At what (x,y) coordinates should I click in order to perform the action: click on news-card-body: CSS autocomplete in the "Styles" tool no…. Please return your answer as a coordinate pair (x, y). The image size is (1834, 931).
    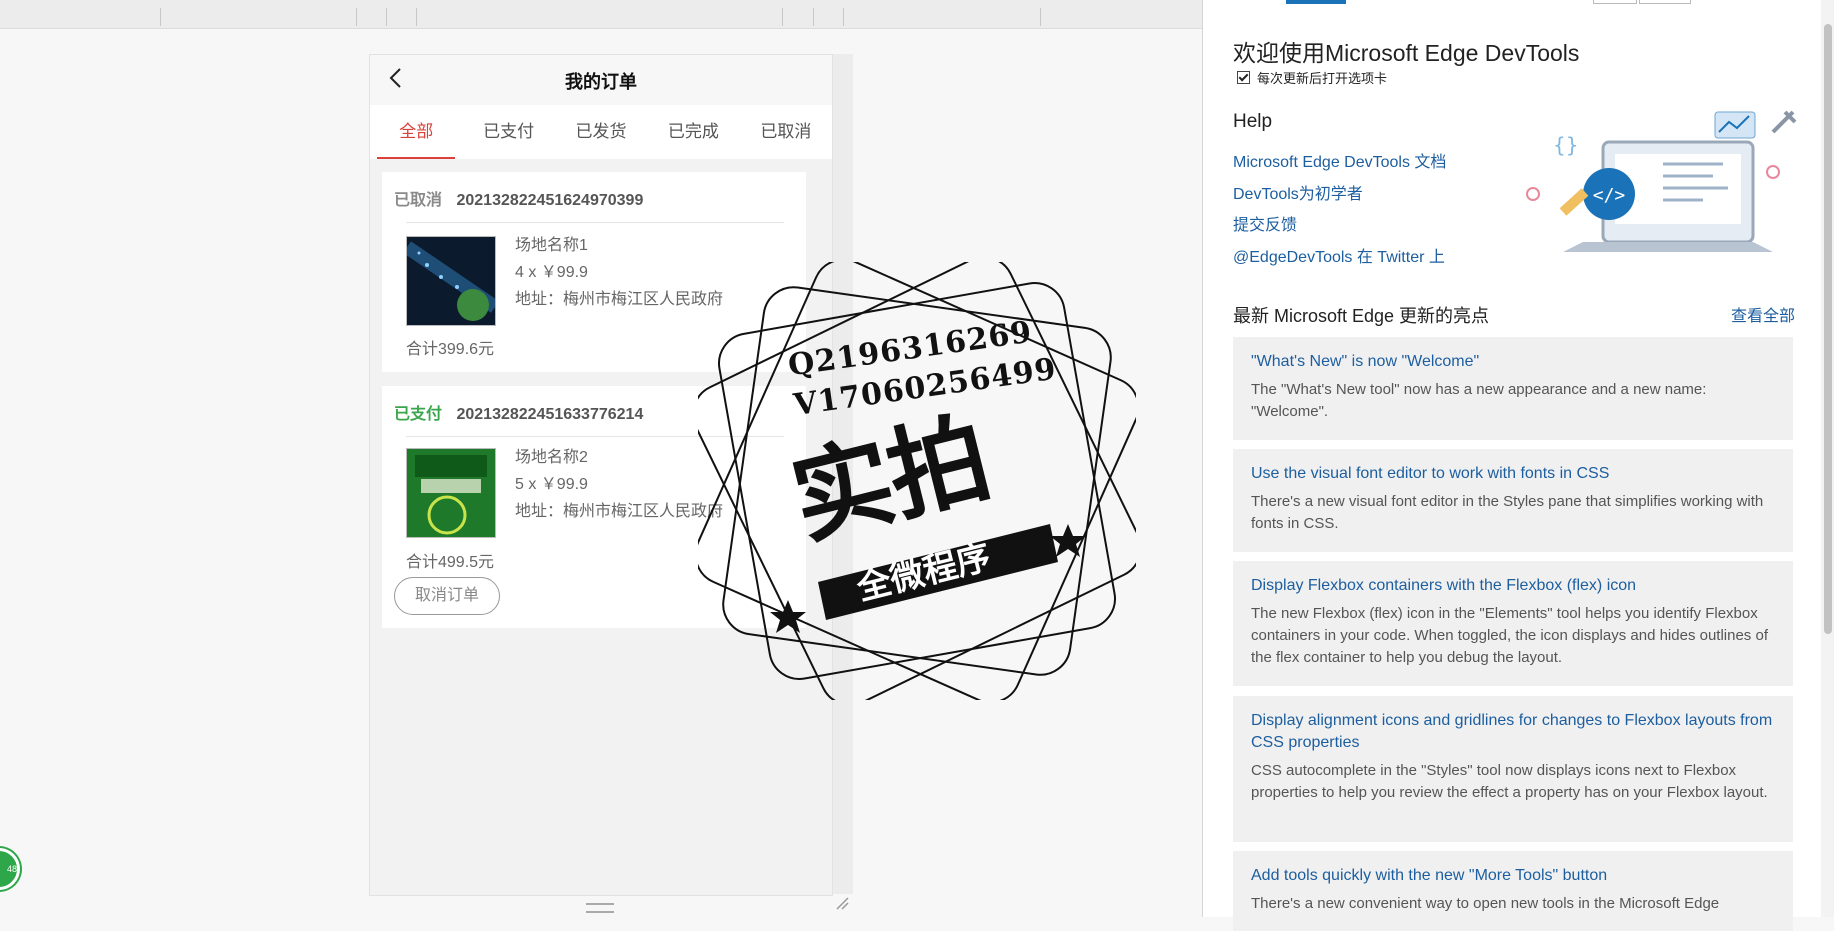
    Looking at the image, I should click on (1509, 781).